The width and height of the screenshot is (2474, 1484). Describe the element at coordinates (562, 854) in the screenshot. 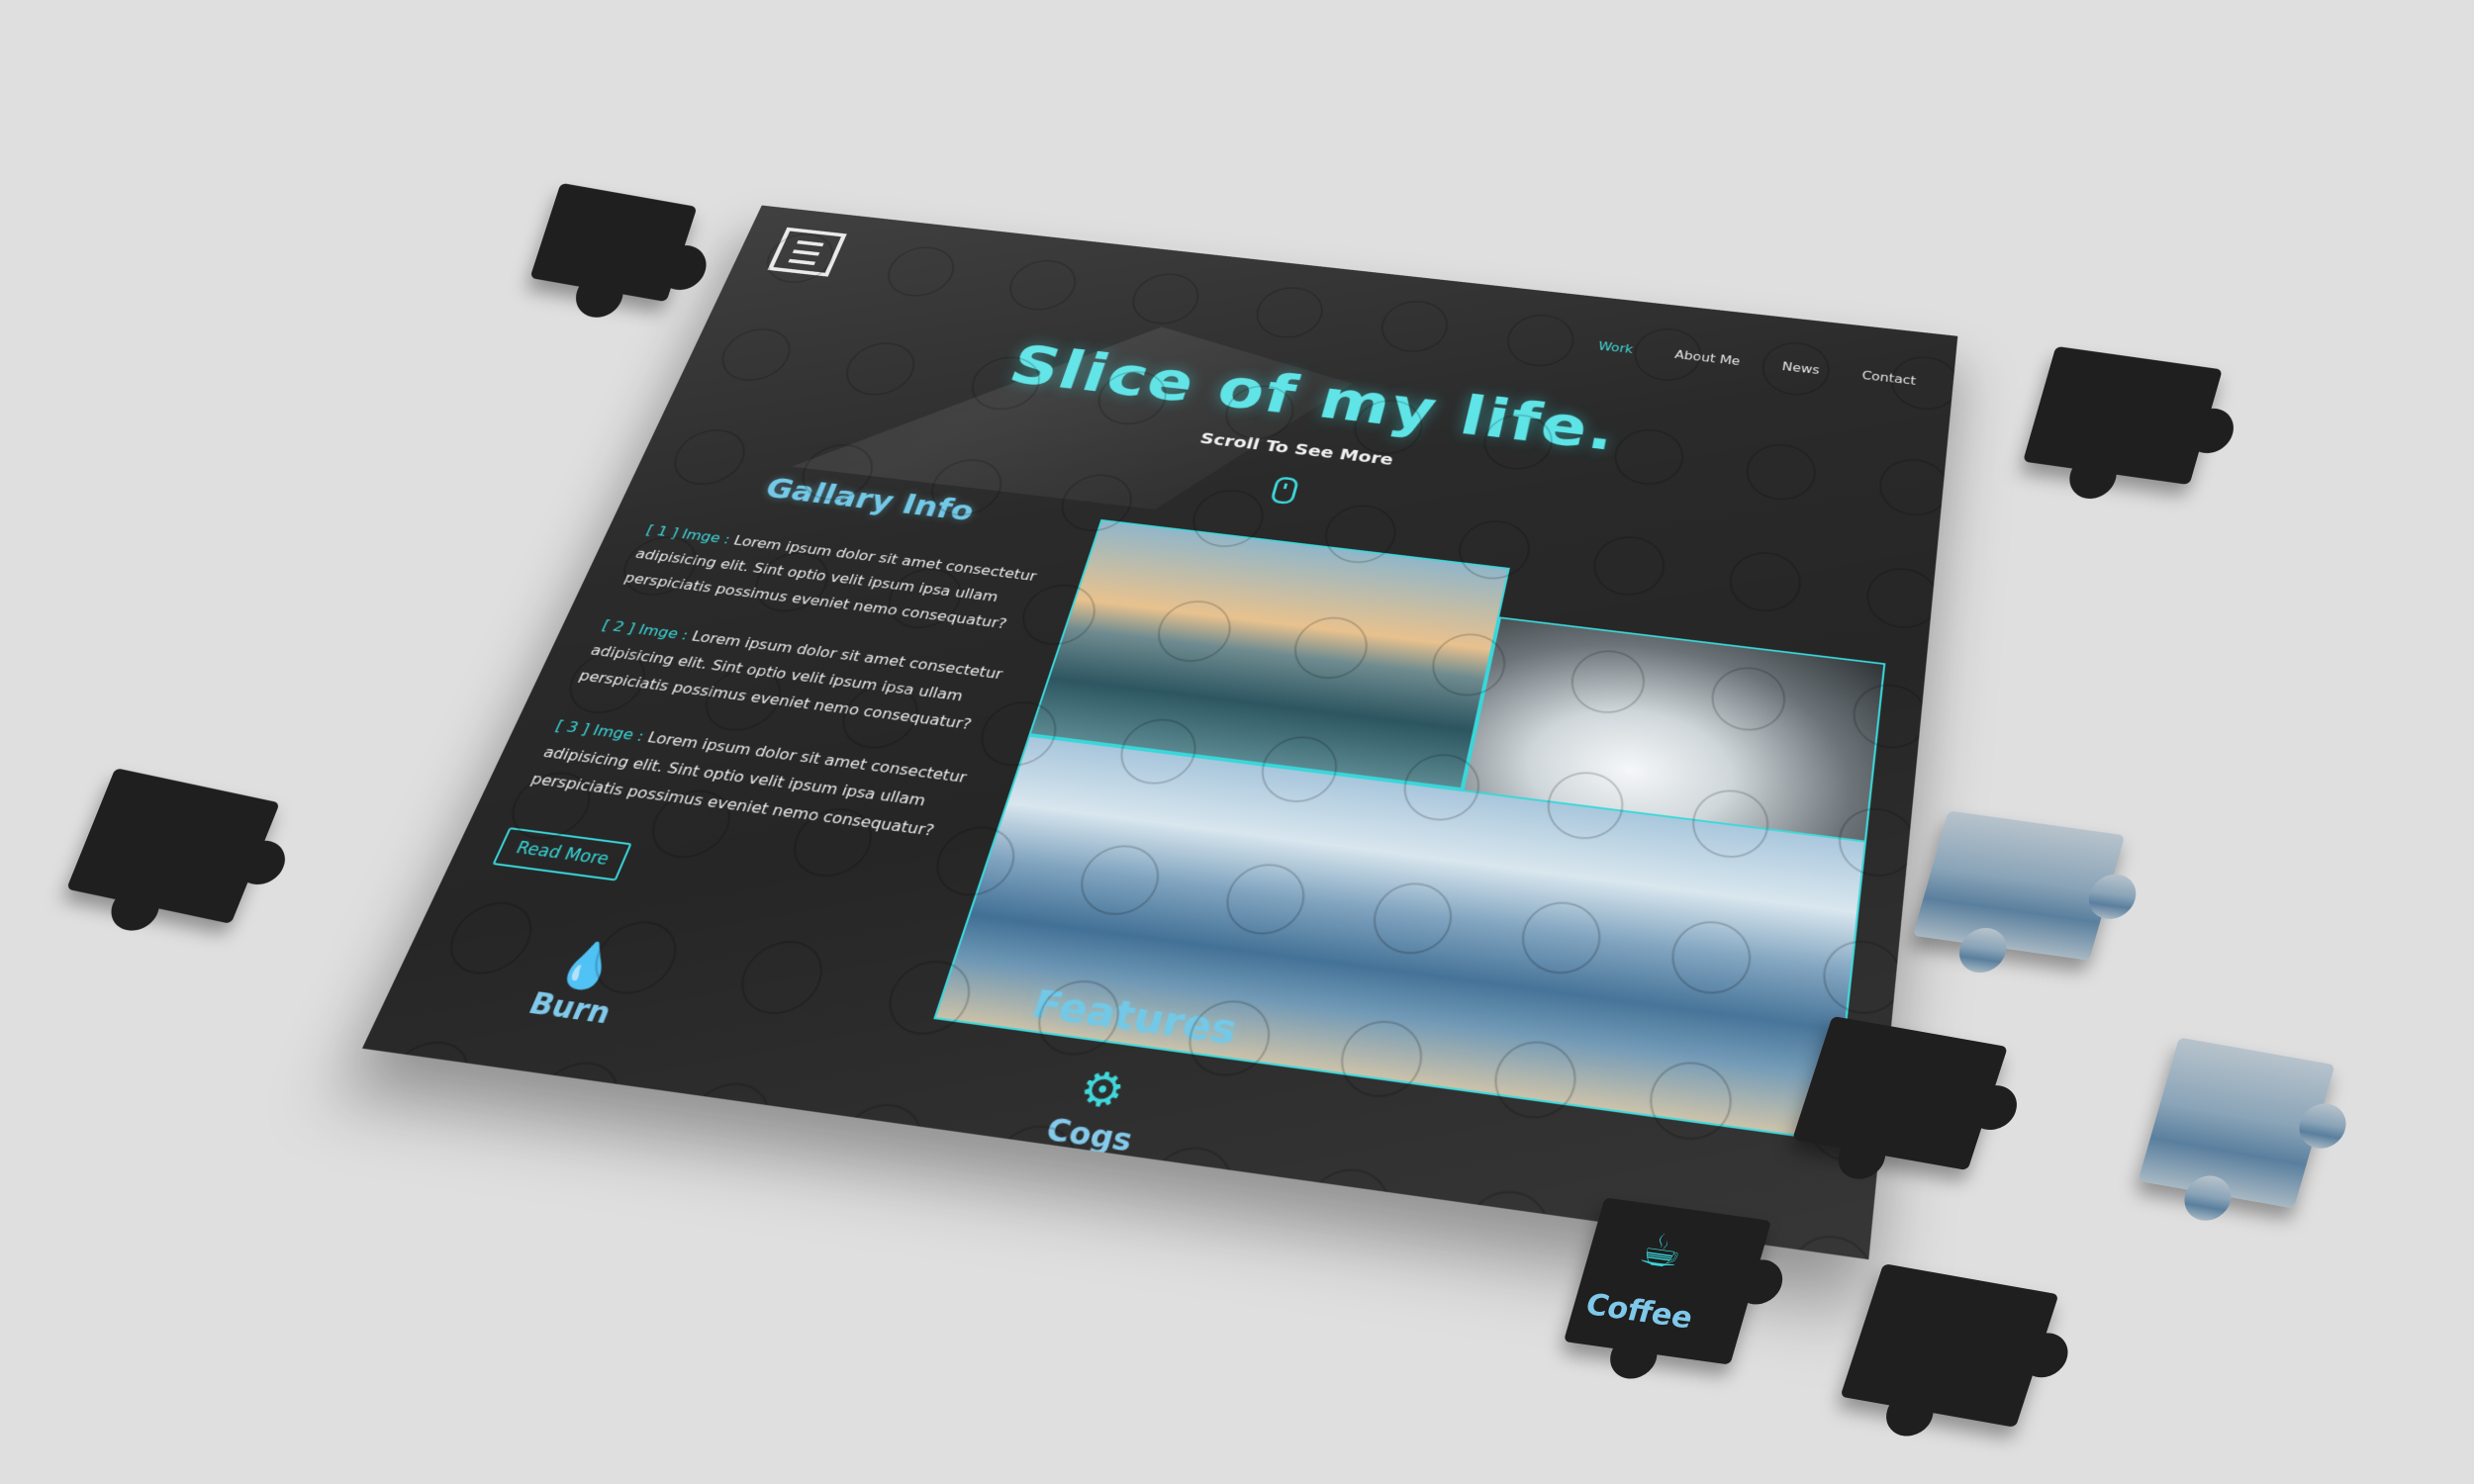

I see `read-more-button: Read More` at that location.